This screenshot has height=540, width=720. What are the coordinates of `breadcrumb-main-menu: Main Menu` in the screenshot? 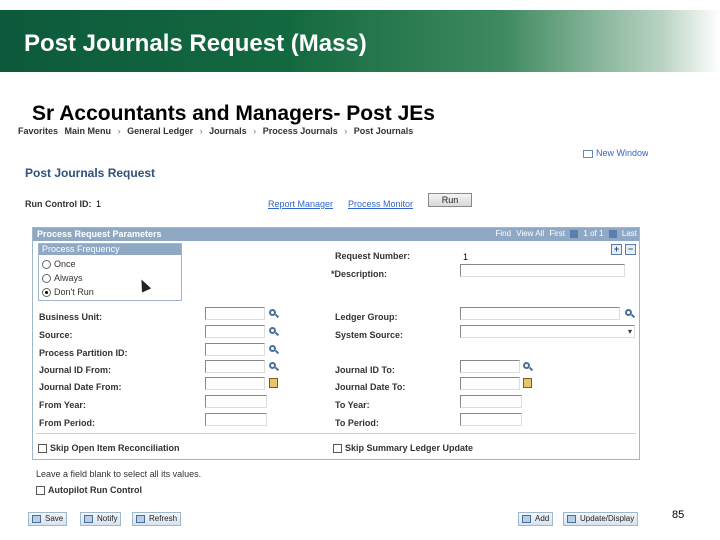 It's located at (88, 131).